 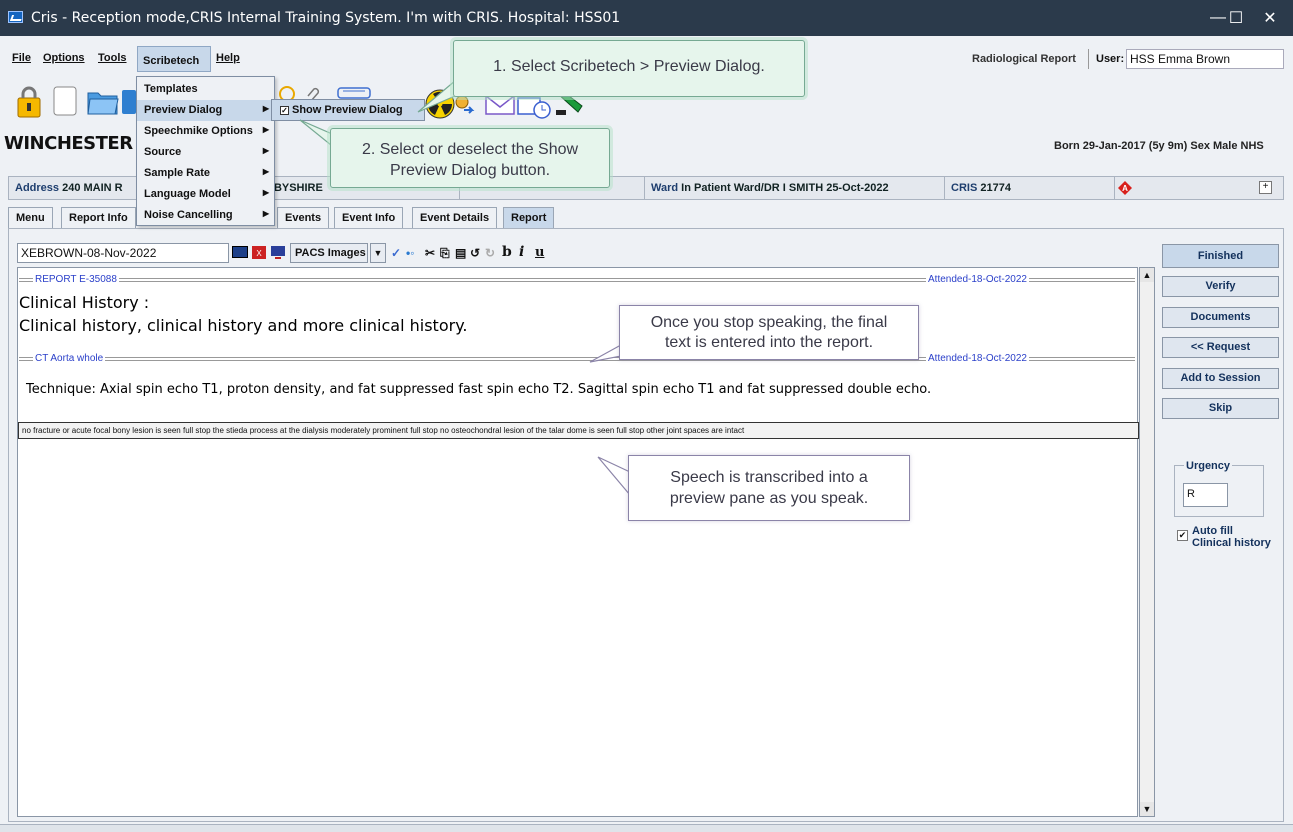 I want to click on tab-menu: Menu, so click(x=30, y=217).